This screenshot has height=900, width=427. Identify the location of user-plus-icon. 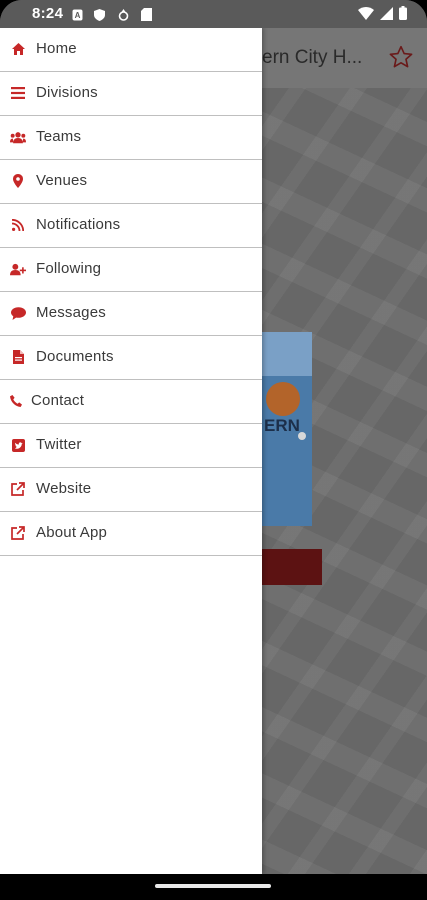
(18, 269).